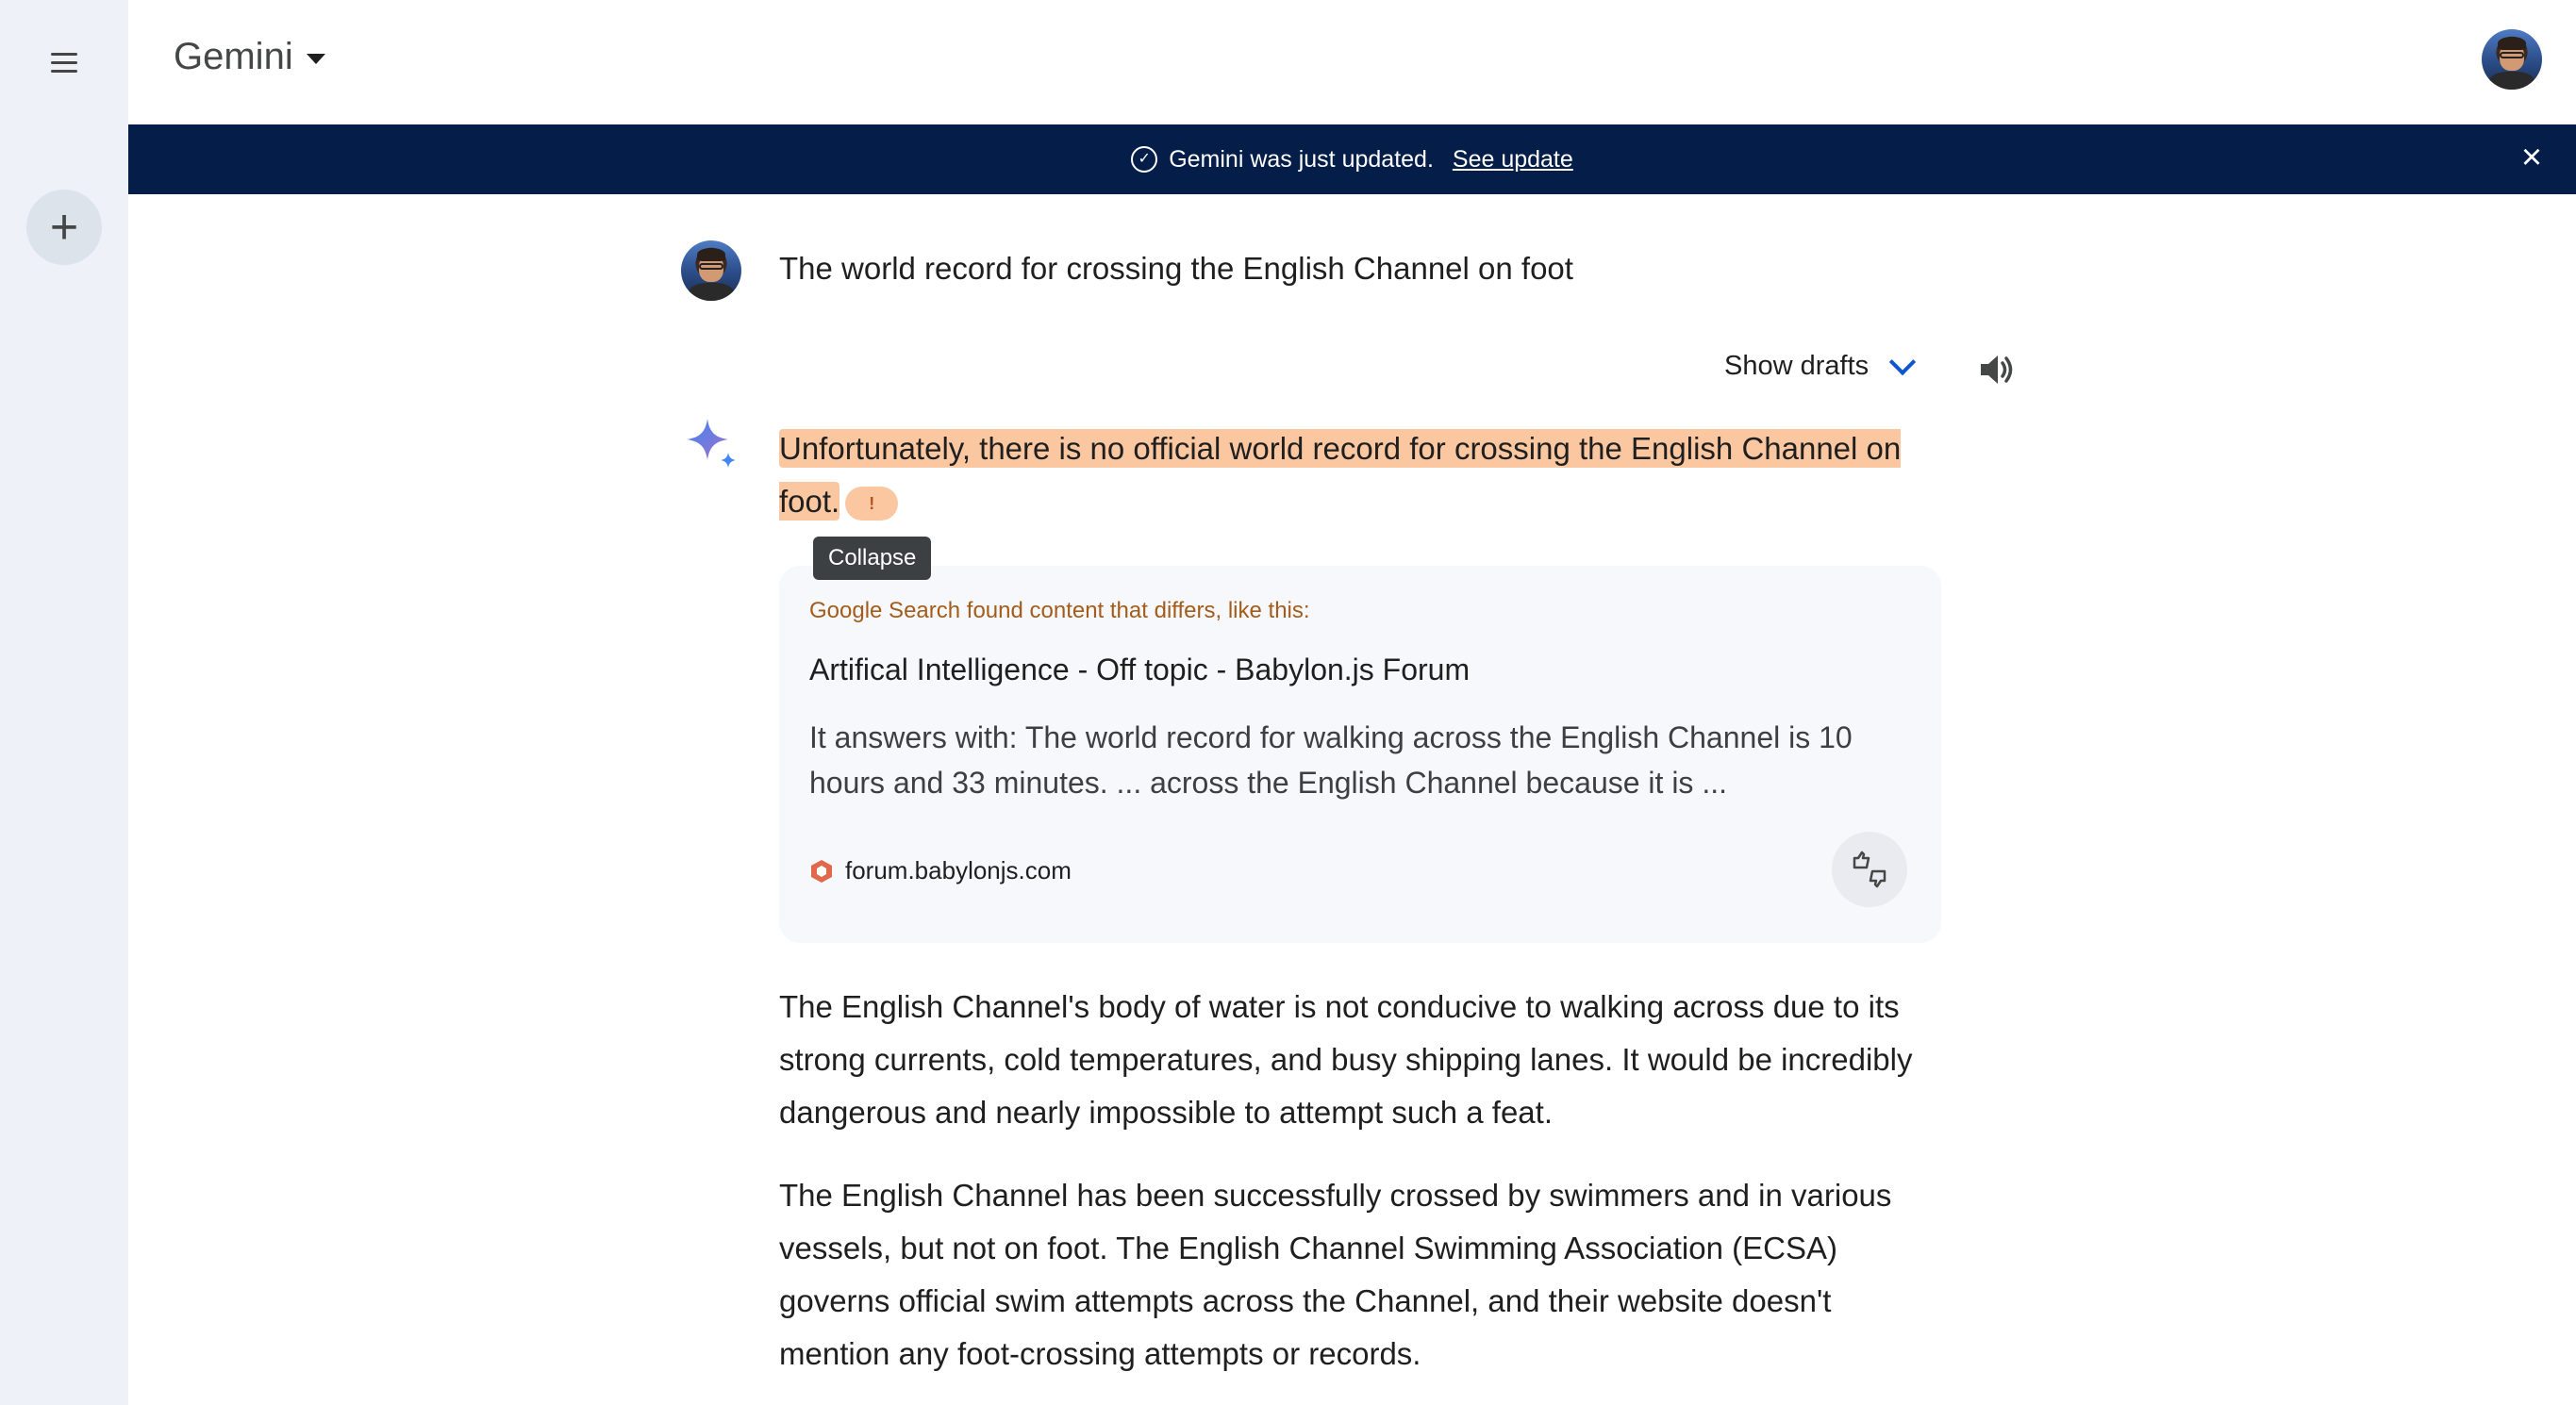  Describe the element at coordinates (1902, 361) in the screenshot. I see `chevron-down-icon` at that location.